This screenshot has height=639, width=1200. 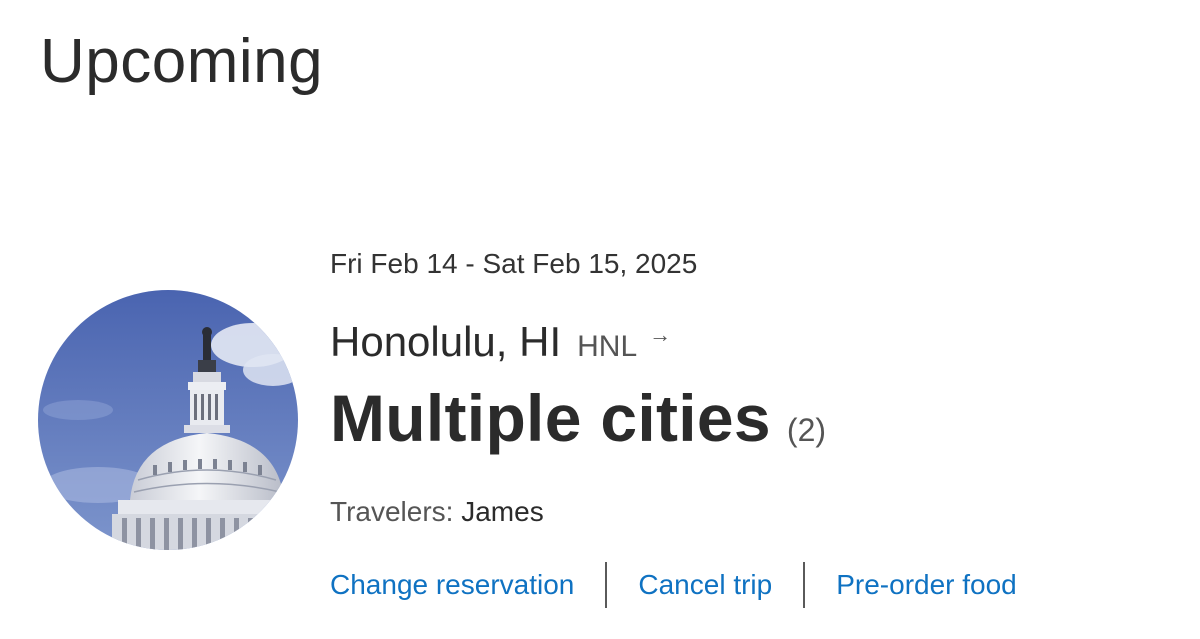 I want to click on trip-destination: Multiple cities (2), so click(x=578, y=418).